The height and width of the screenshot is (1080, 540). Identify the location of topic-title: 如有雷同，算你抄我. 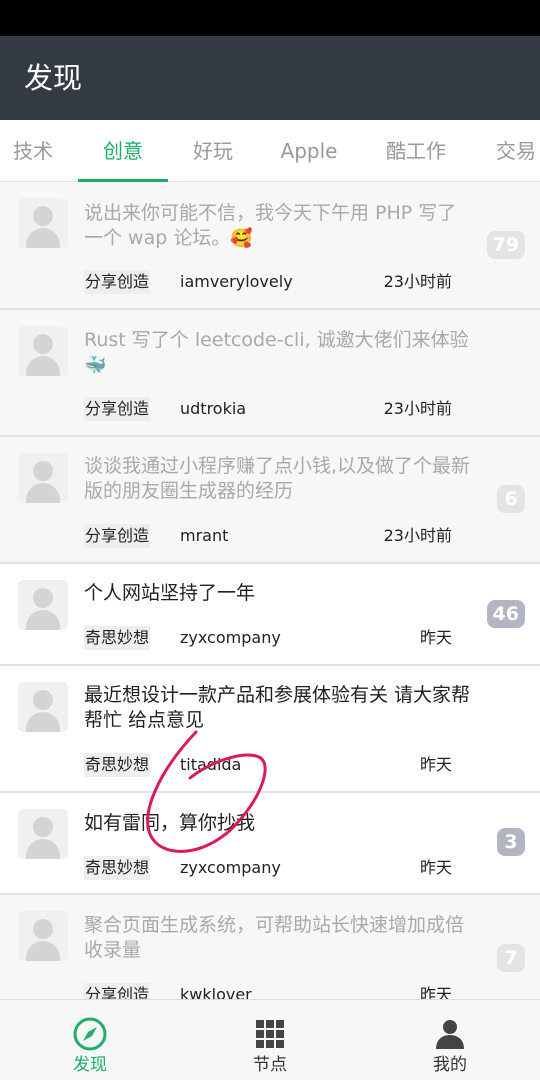
(279, 823).